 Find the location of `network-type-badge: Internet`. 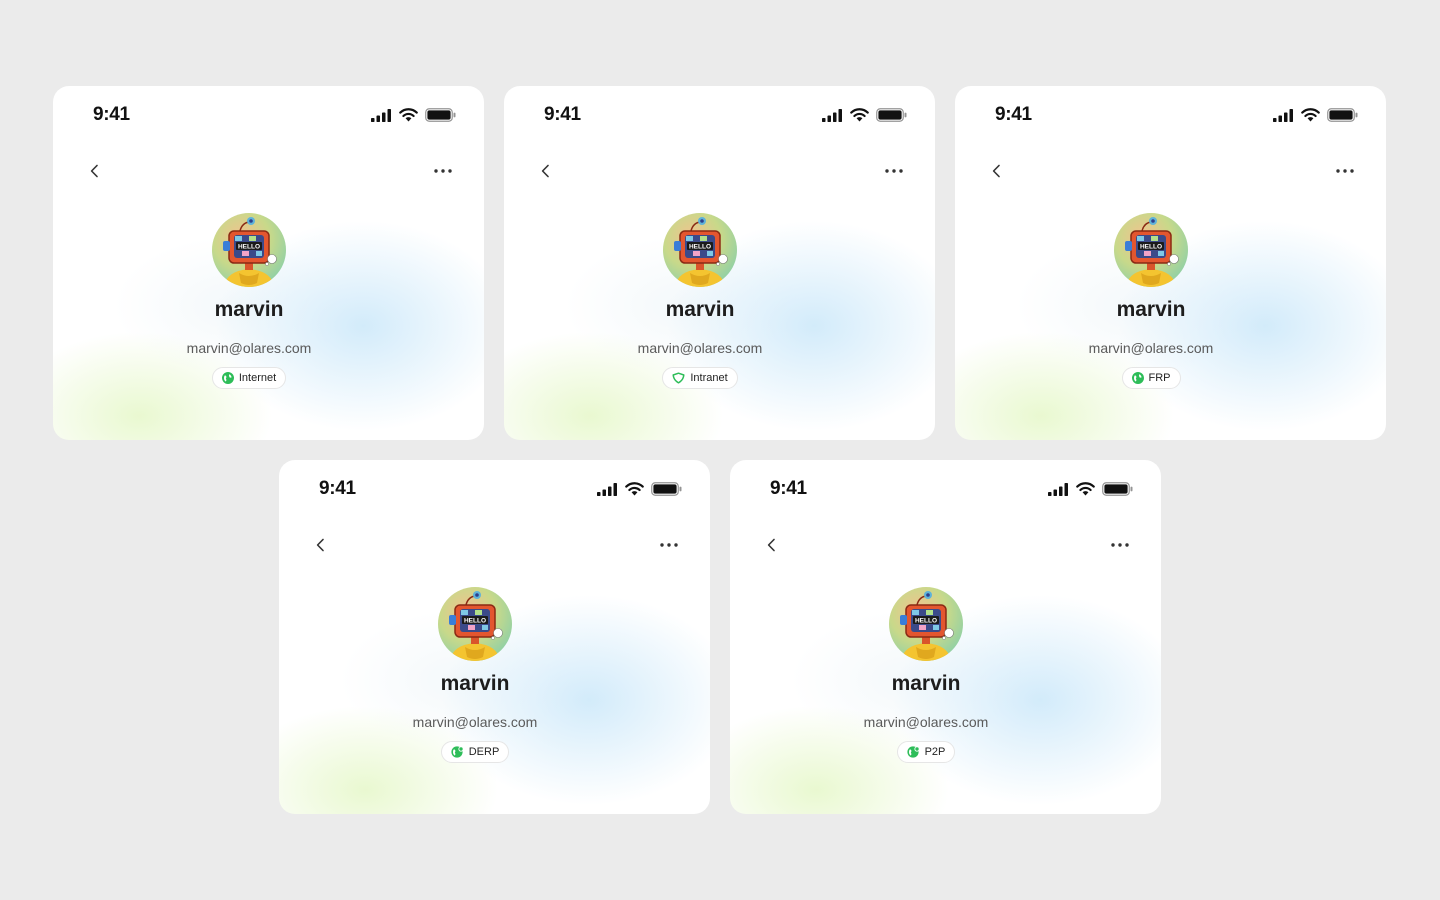

network-type-badge: Internet is located at coordinates (249, 378).